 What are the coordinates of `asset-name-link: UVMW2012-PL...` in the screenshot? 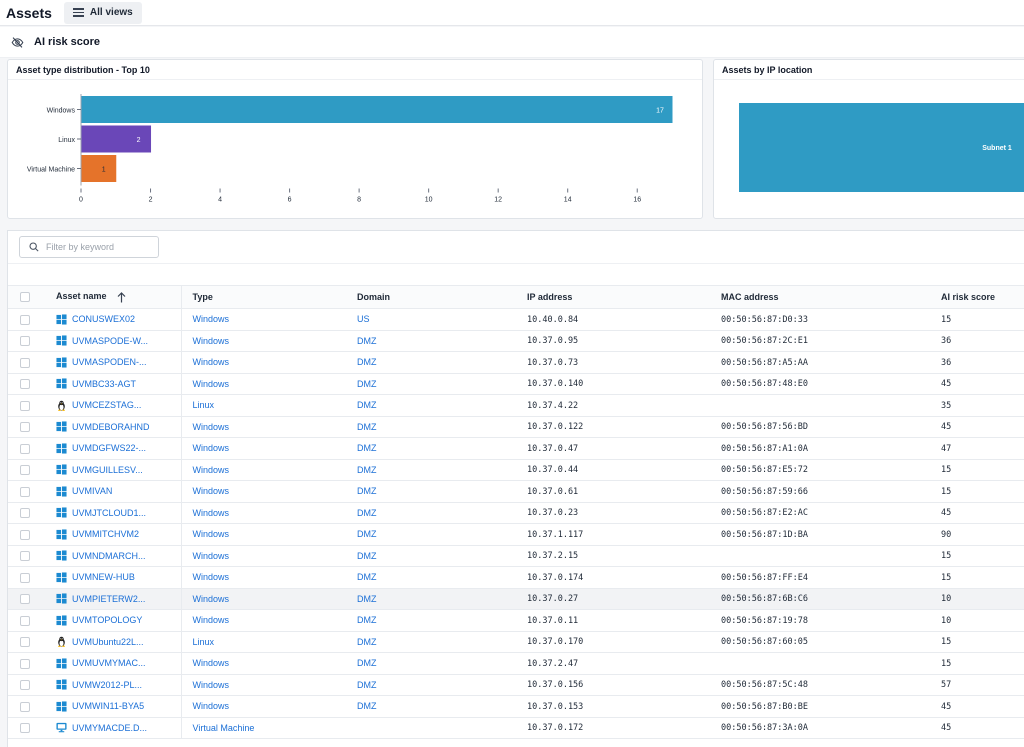 It's located at (107, 685).